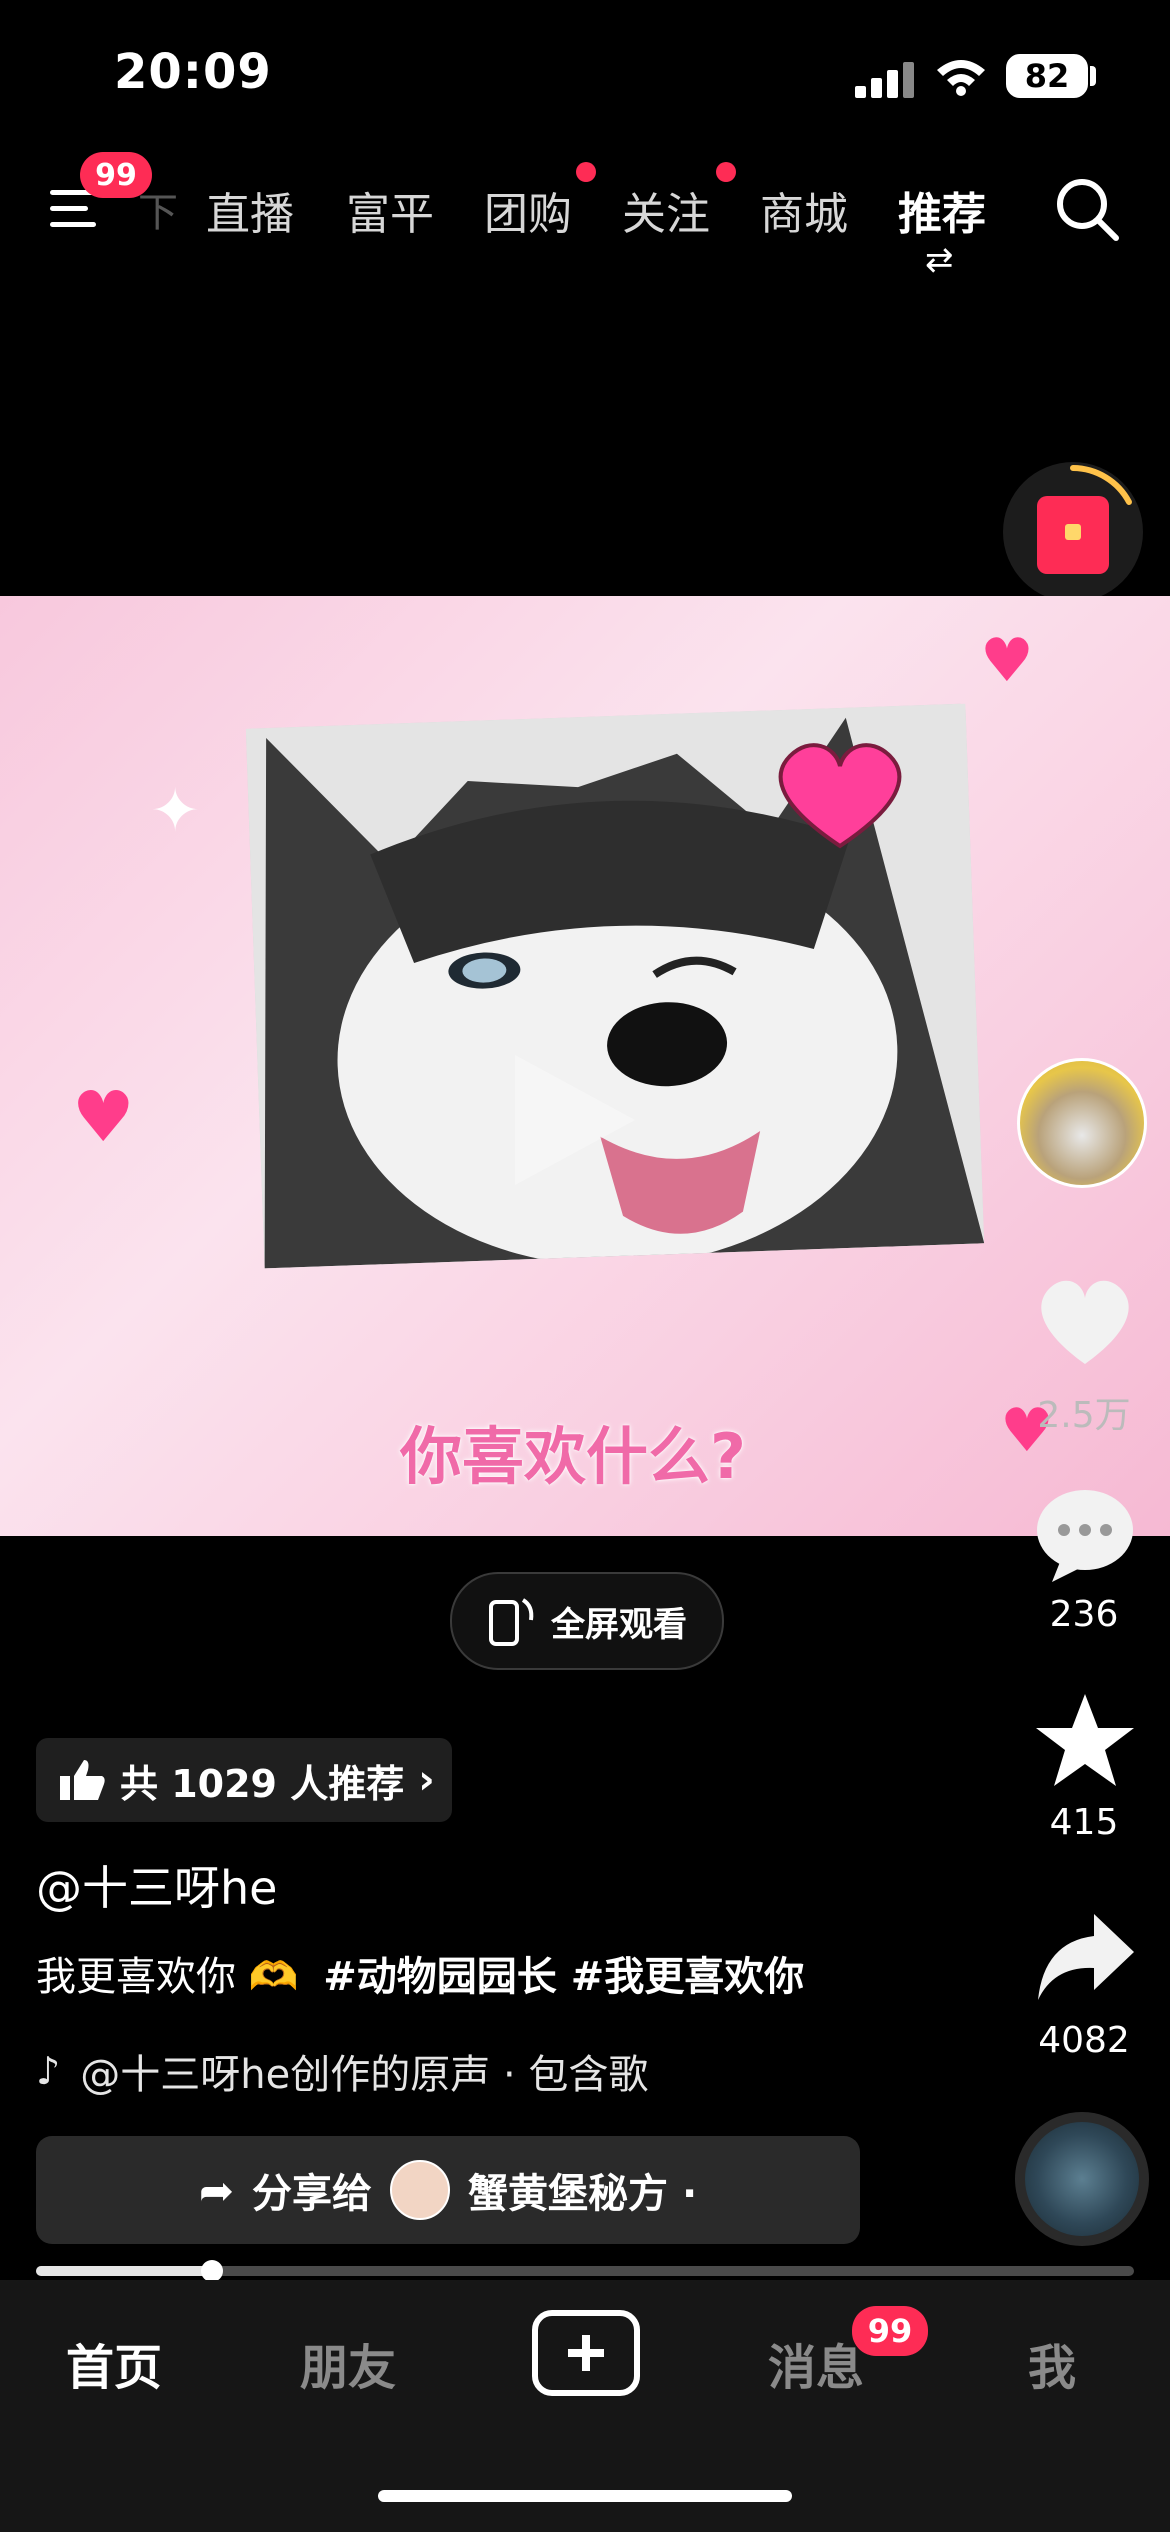 The height and width of the screenshot is (2532, 1170). I want to click on battery-cap, so click(1093, 76).